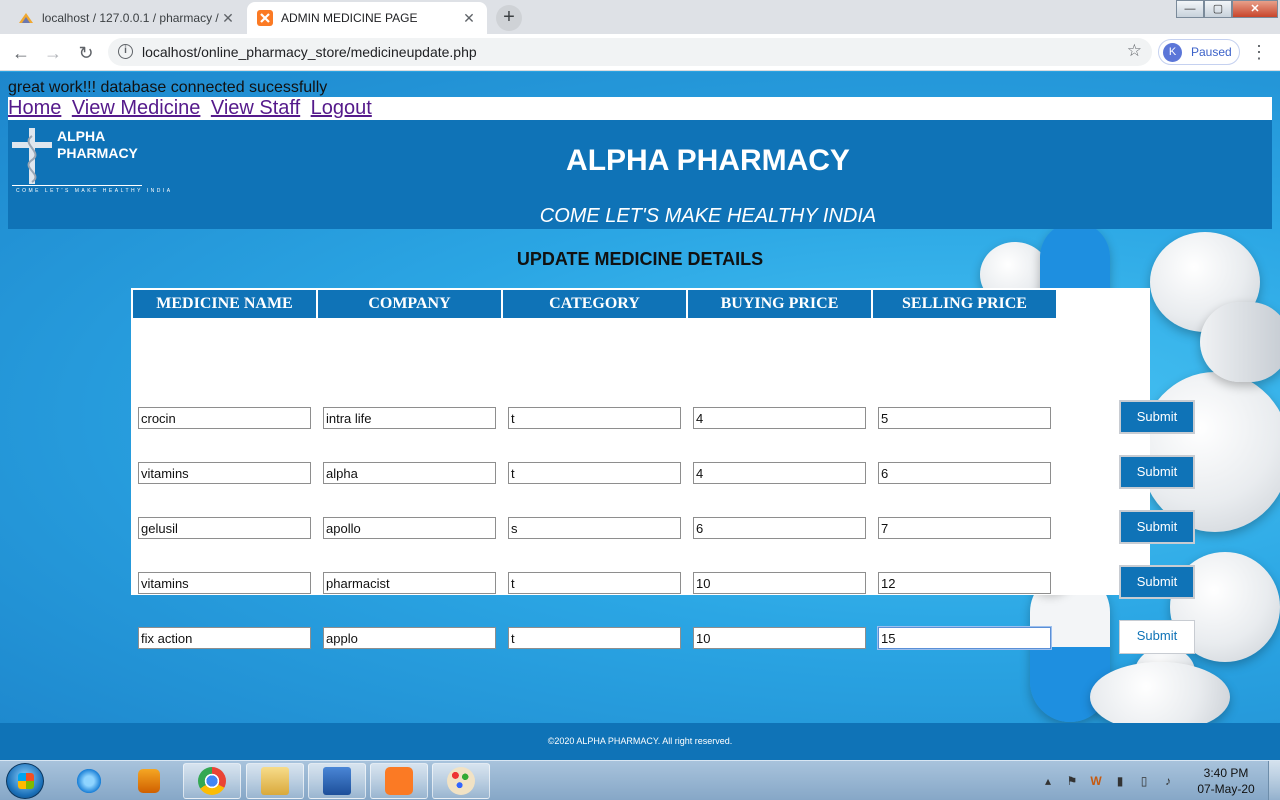 This screenshot has height=800, width=1280. Describe the element at coordinates (1134, 51) in the screenshot. I see `bookmark-star-icon: ☆` at that location.